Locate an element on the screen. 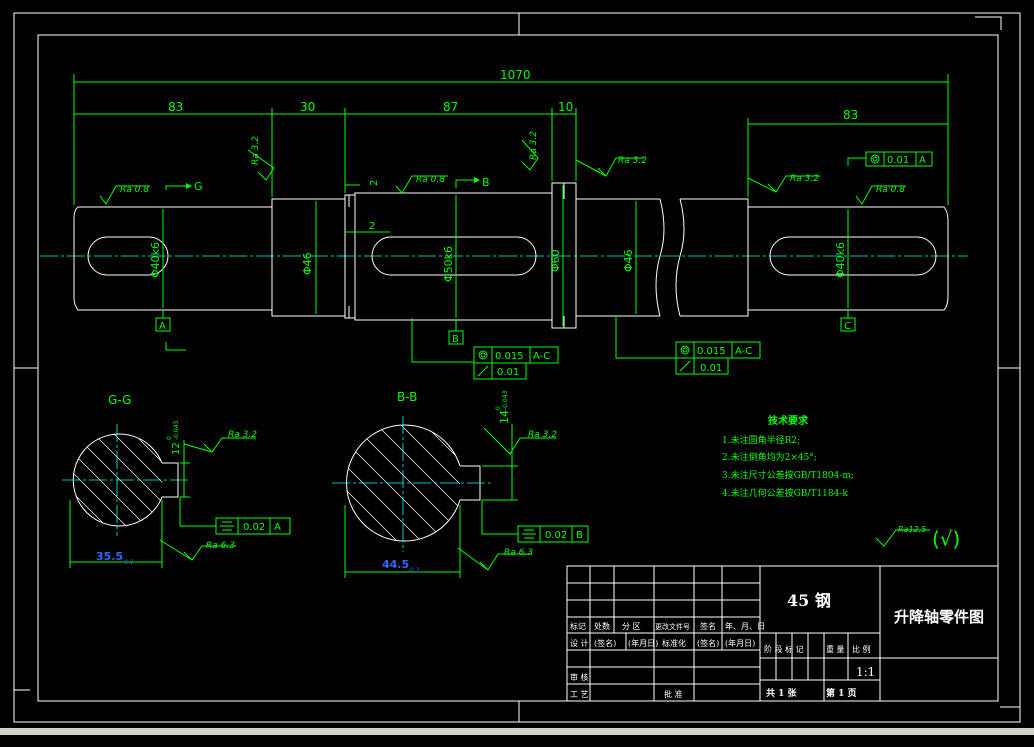 The height and width of the screenshot is (747, 1034). tb-weight: 重 量 is located at coordinates (835, 649).